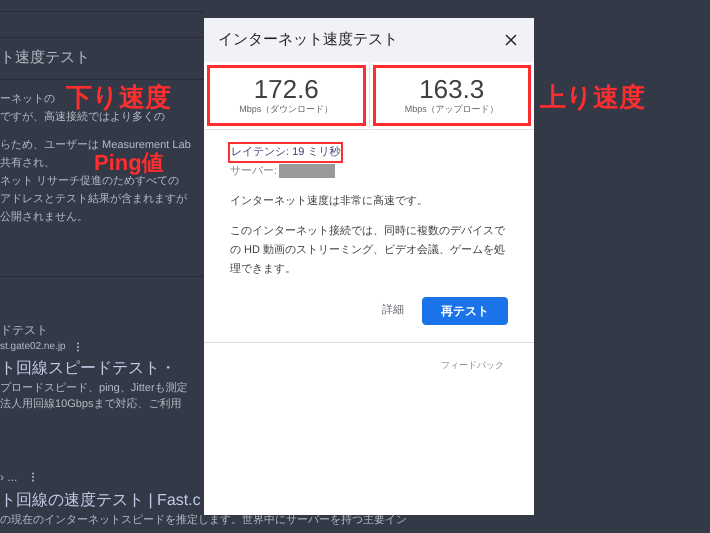 The image size is (710, 533). I want to click on result-title-link: ト回線スピードテスト・, so click(88, 369).